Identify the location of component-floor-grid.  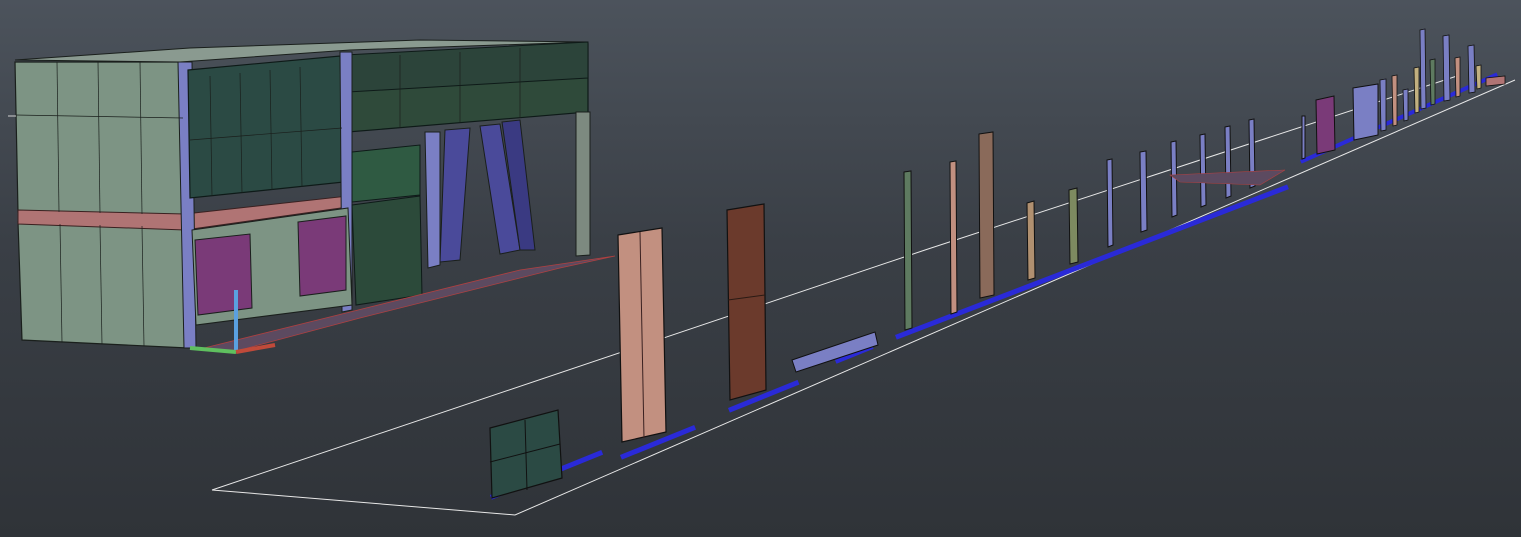
(1227, 177).